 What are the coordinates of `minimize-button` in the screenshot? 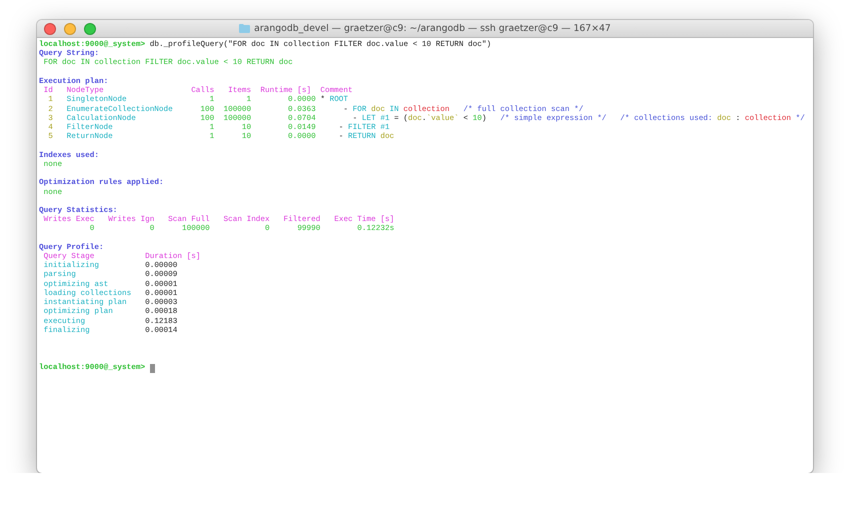 It's located at (70, 28).